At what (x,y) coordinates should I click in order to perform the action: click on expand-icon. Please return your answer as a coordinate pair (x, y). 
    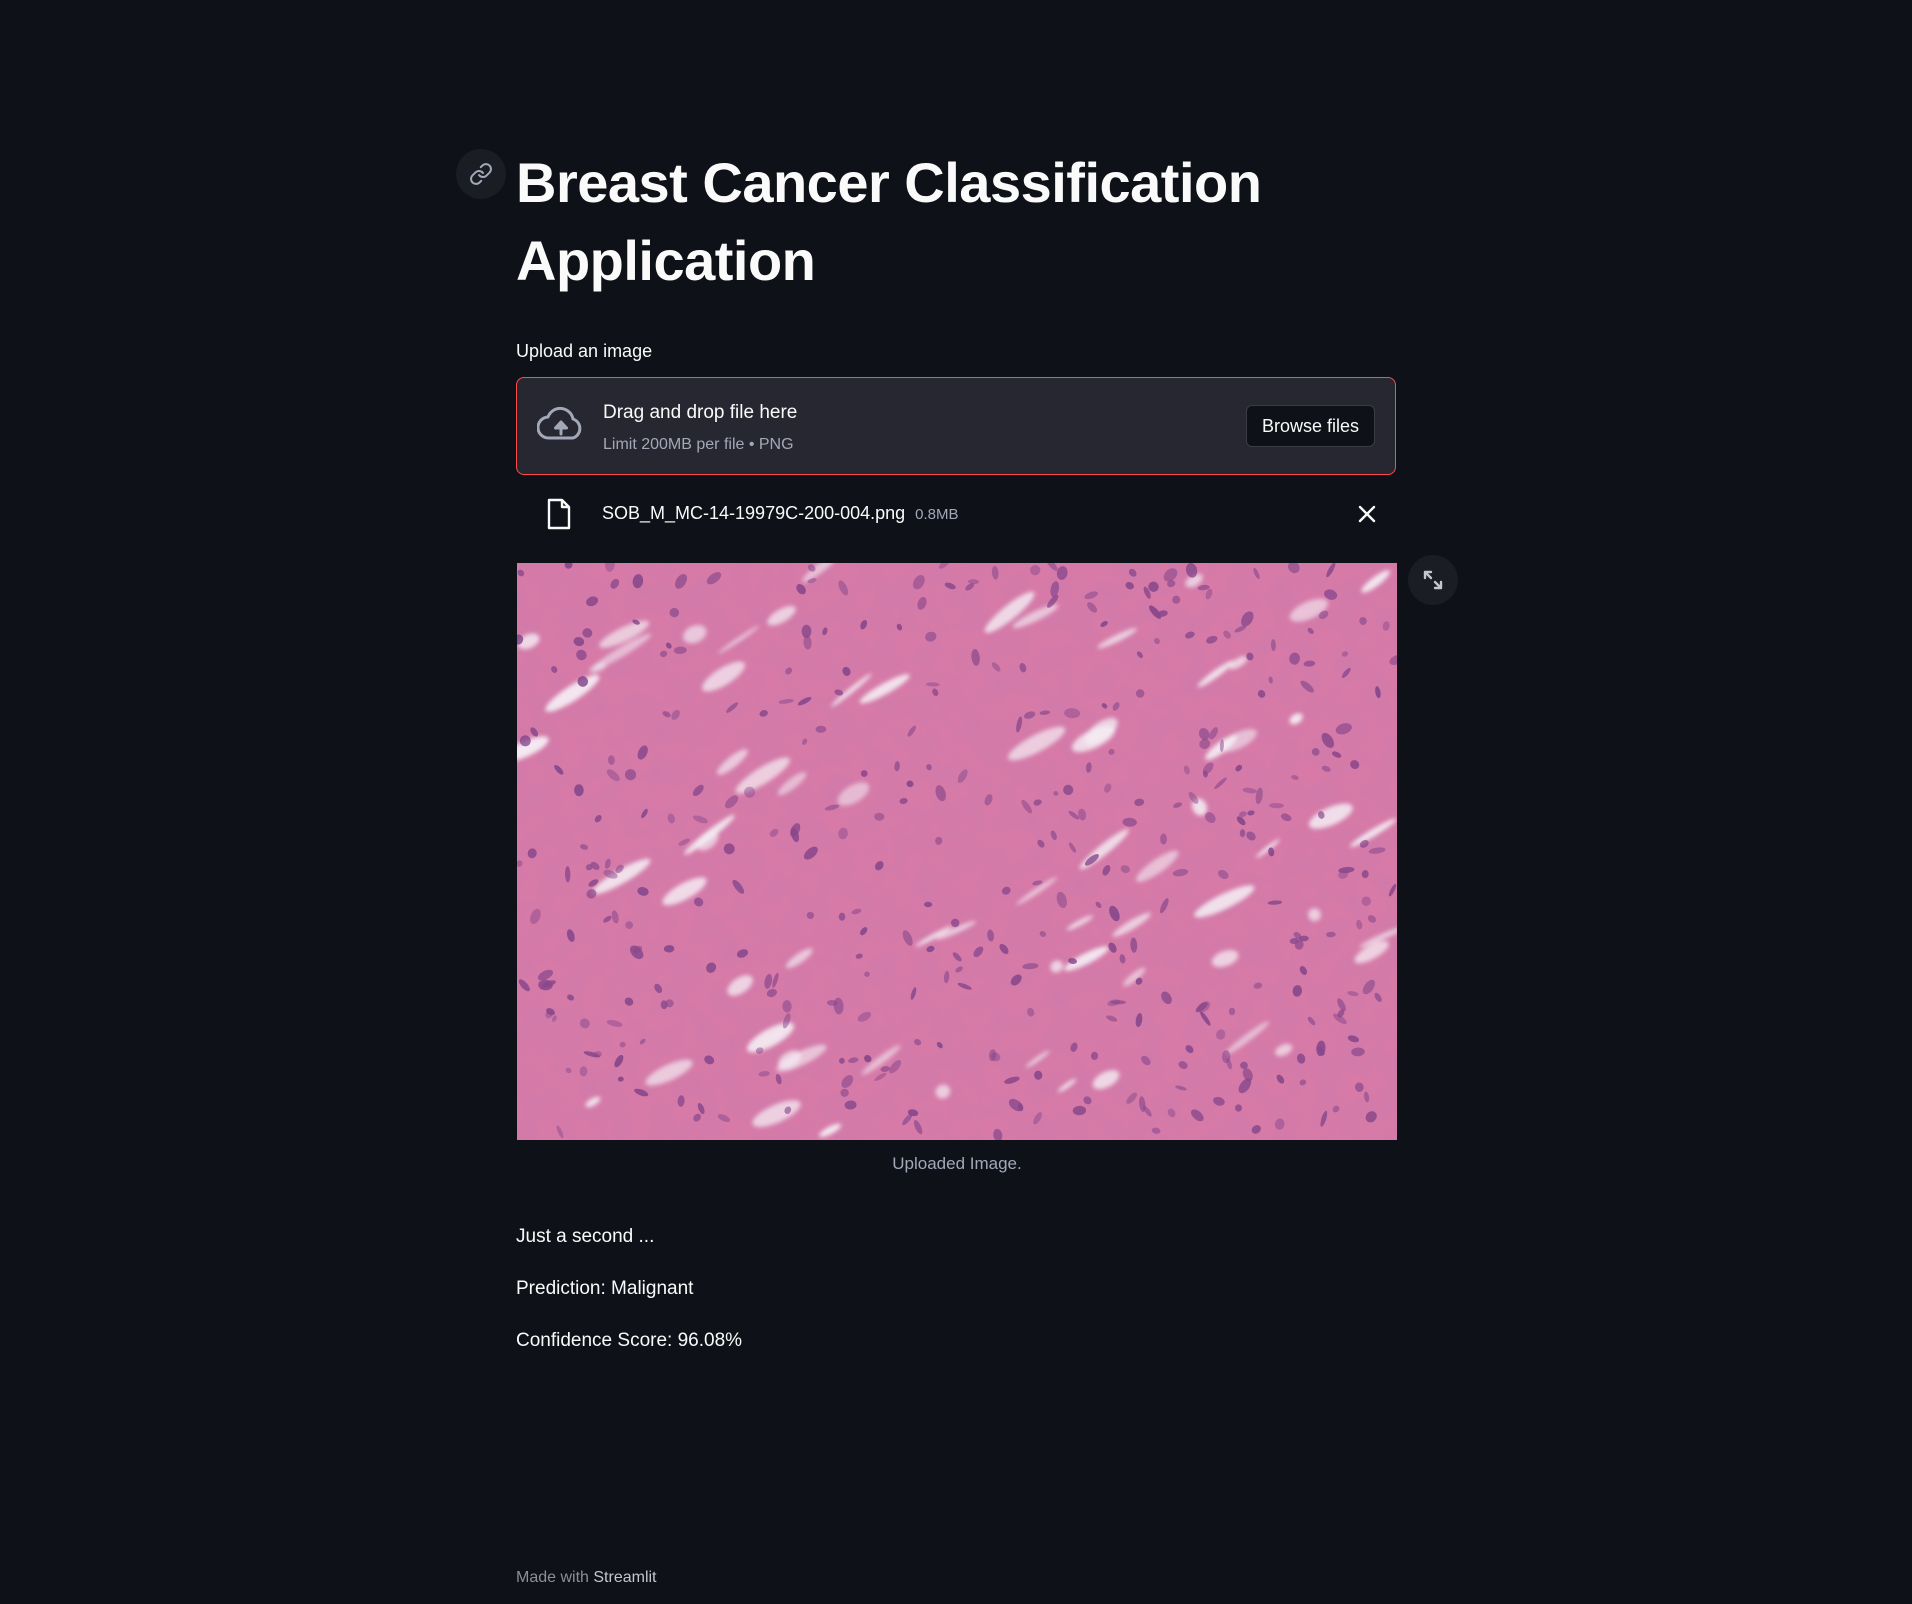
    Looking at the image, I should click on (1433, 580).